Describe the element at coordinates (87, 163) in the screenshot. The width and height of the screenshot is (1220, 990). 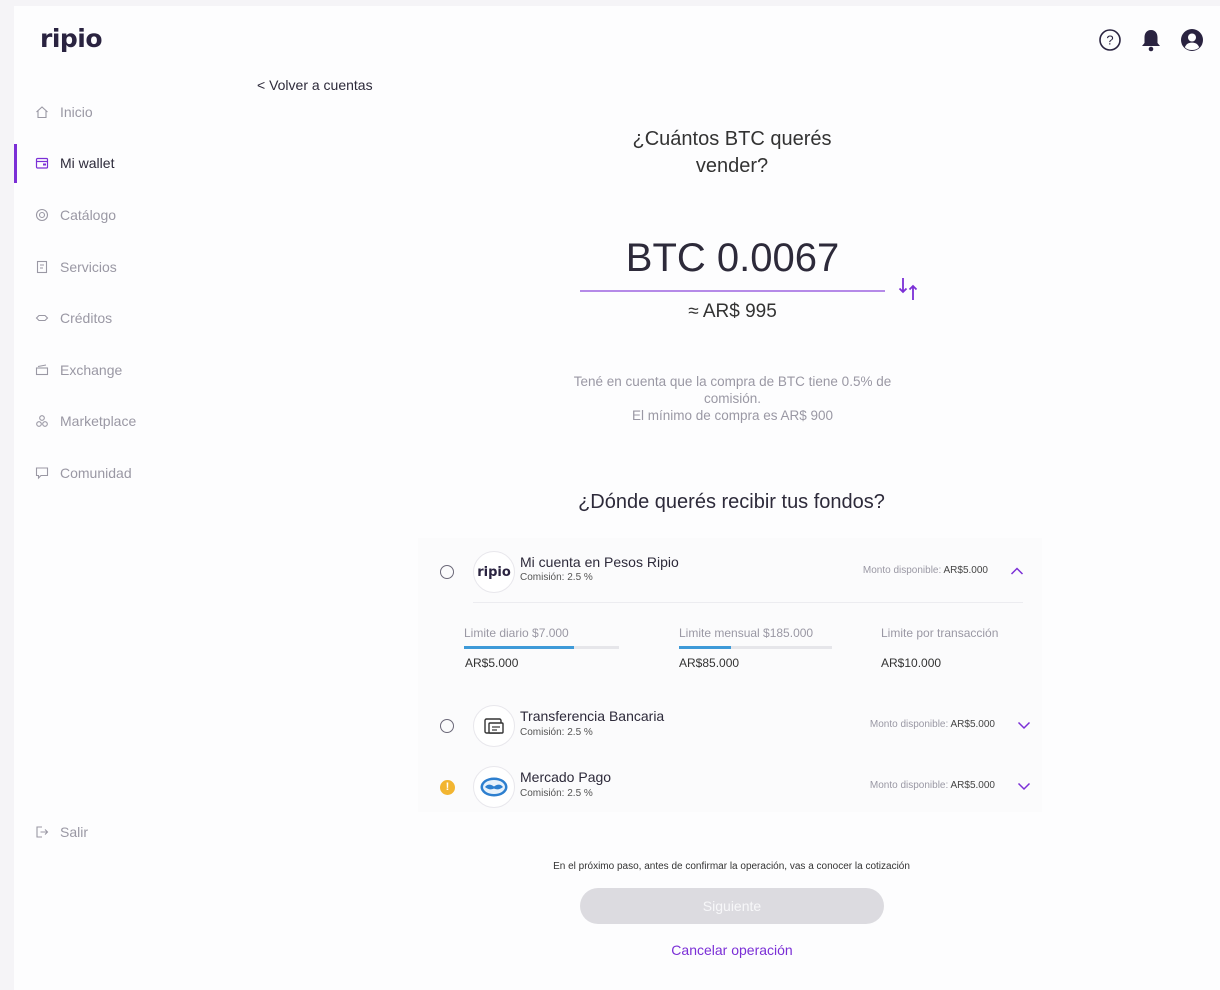
I see `sidebar-item-label: Mi wallet` at that location.